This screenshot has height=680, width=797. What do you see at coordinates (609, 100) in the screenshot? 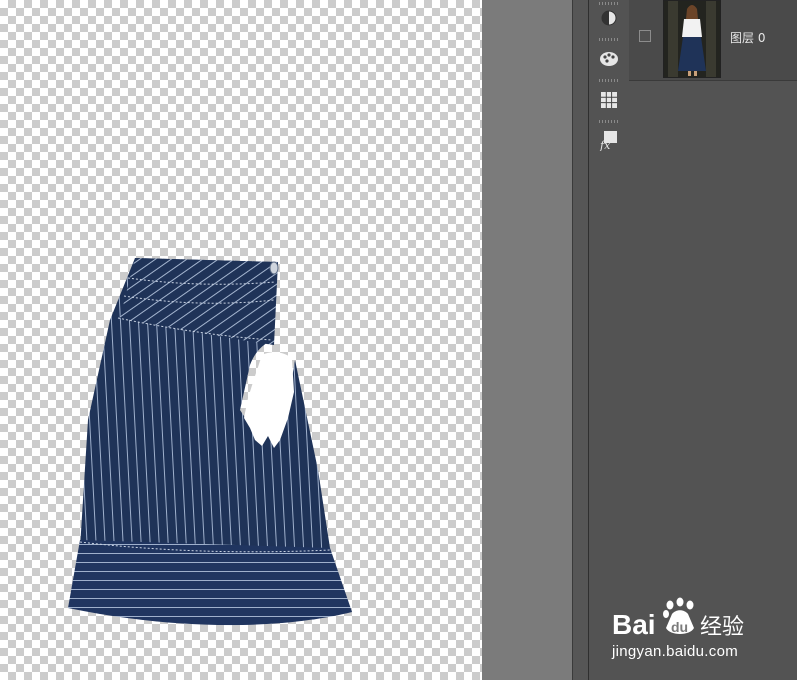
I see `grid-icon` at bounding box center [609, 100].